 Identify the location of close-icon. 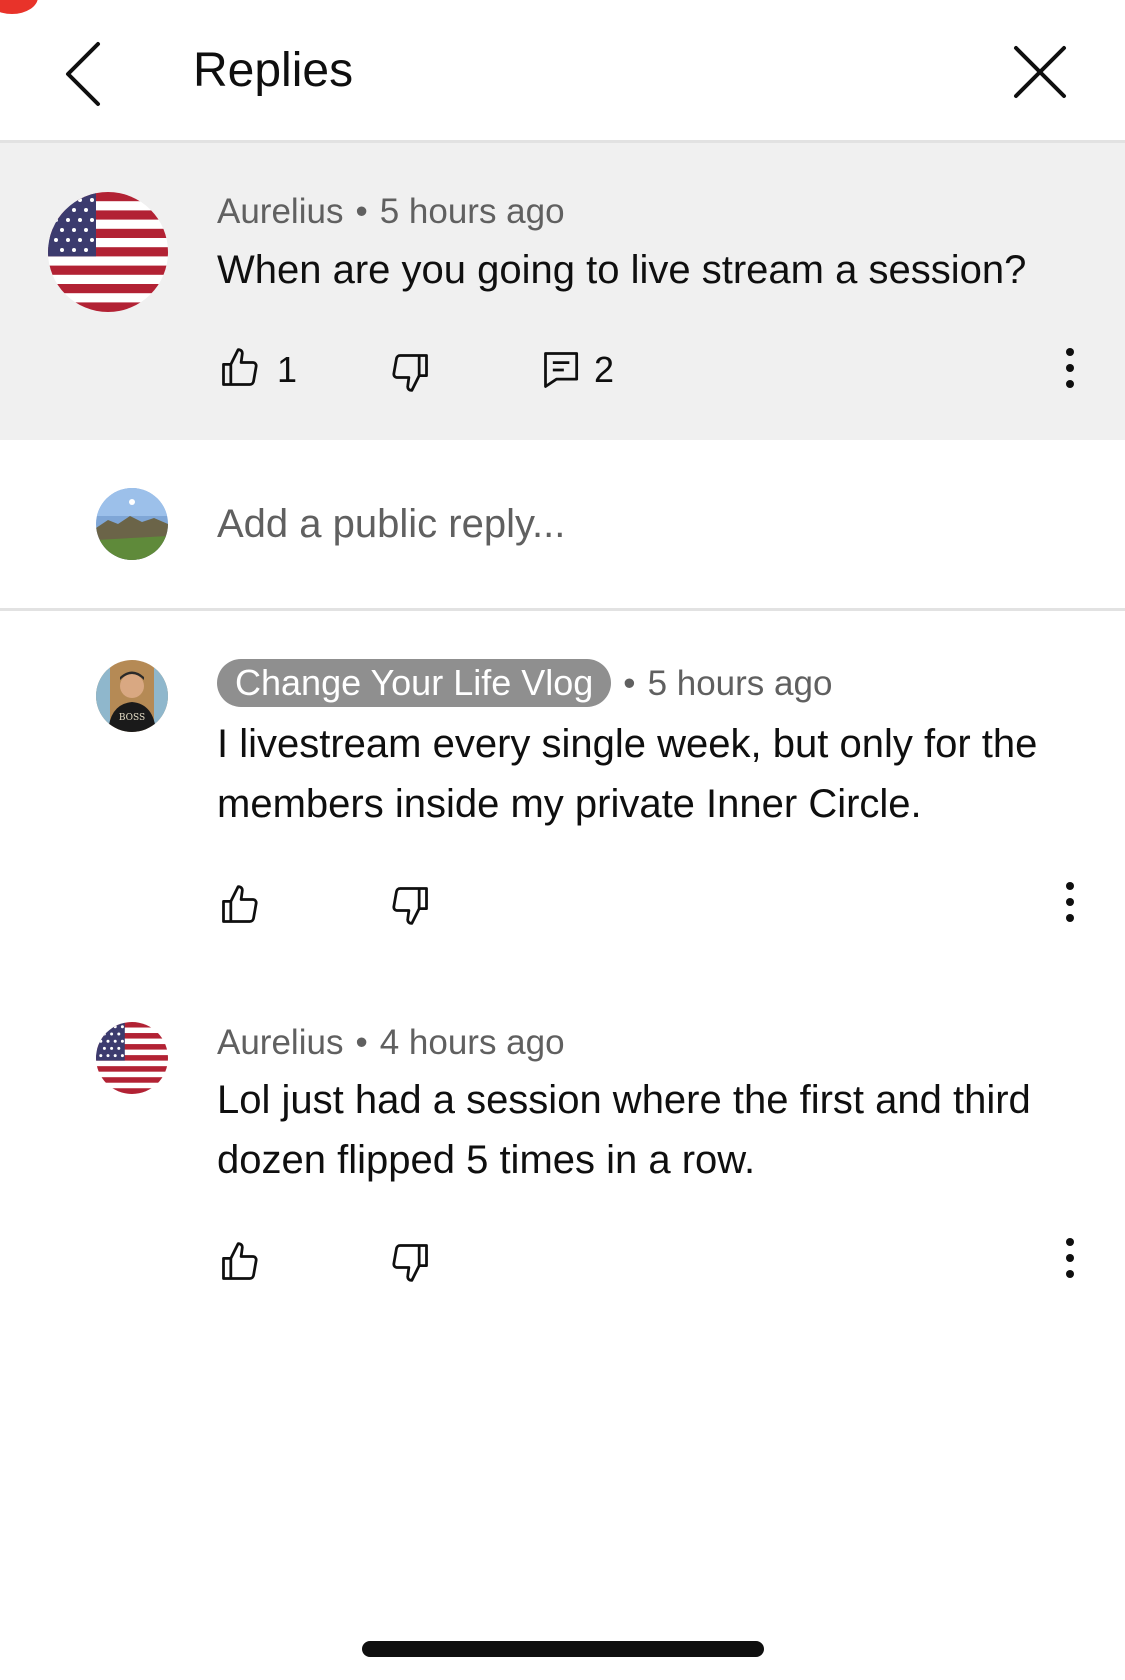
(1040, 72).